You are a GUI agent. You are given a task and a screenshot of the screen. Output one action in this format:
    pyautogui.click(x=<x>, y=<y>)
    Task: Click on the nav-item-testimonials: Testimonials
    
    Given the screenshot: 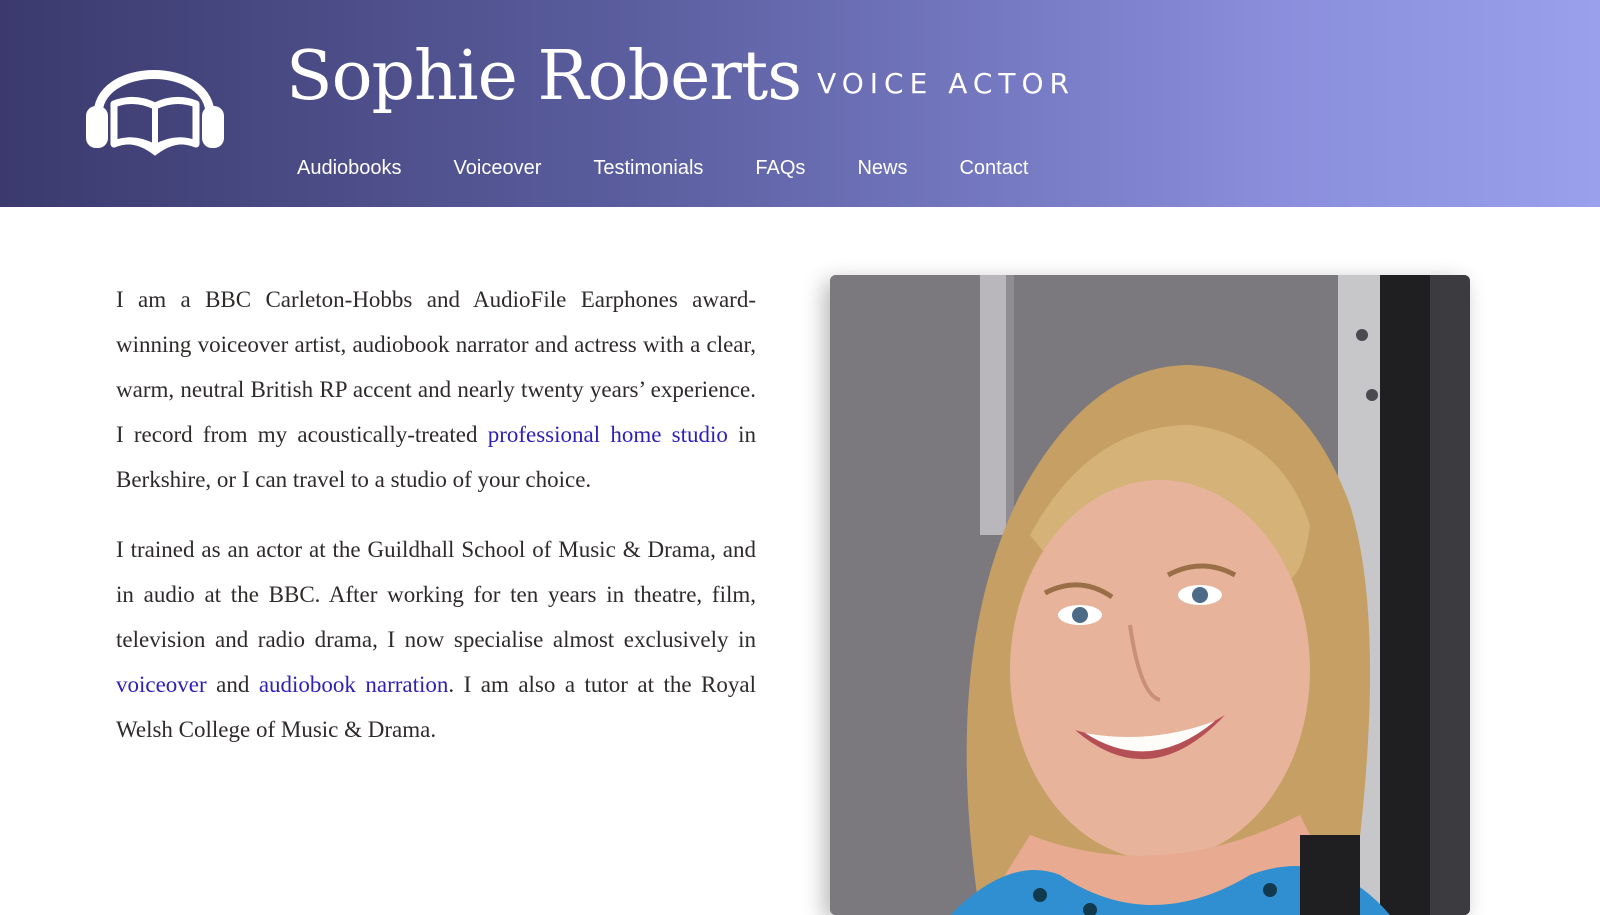 What is the action you would take?
    pyautogui.click(x=648, y=168)
    